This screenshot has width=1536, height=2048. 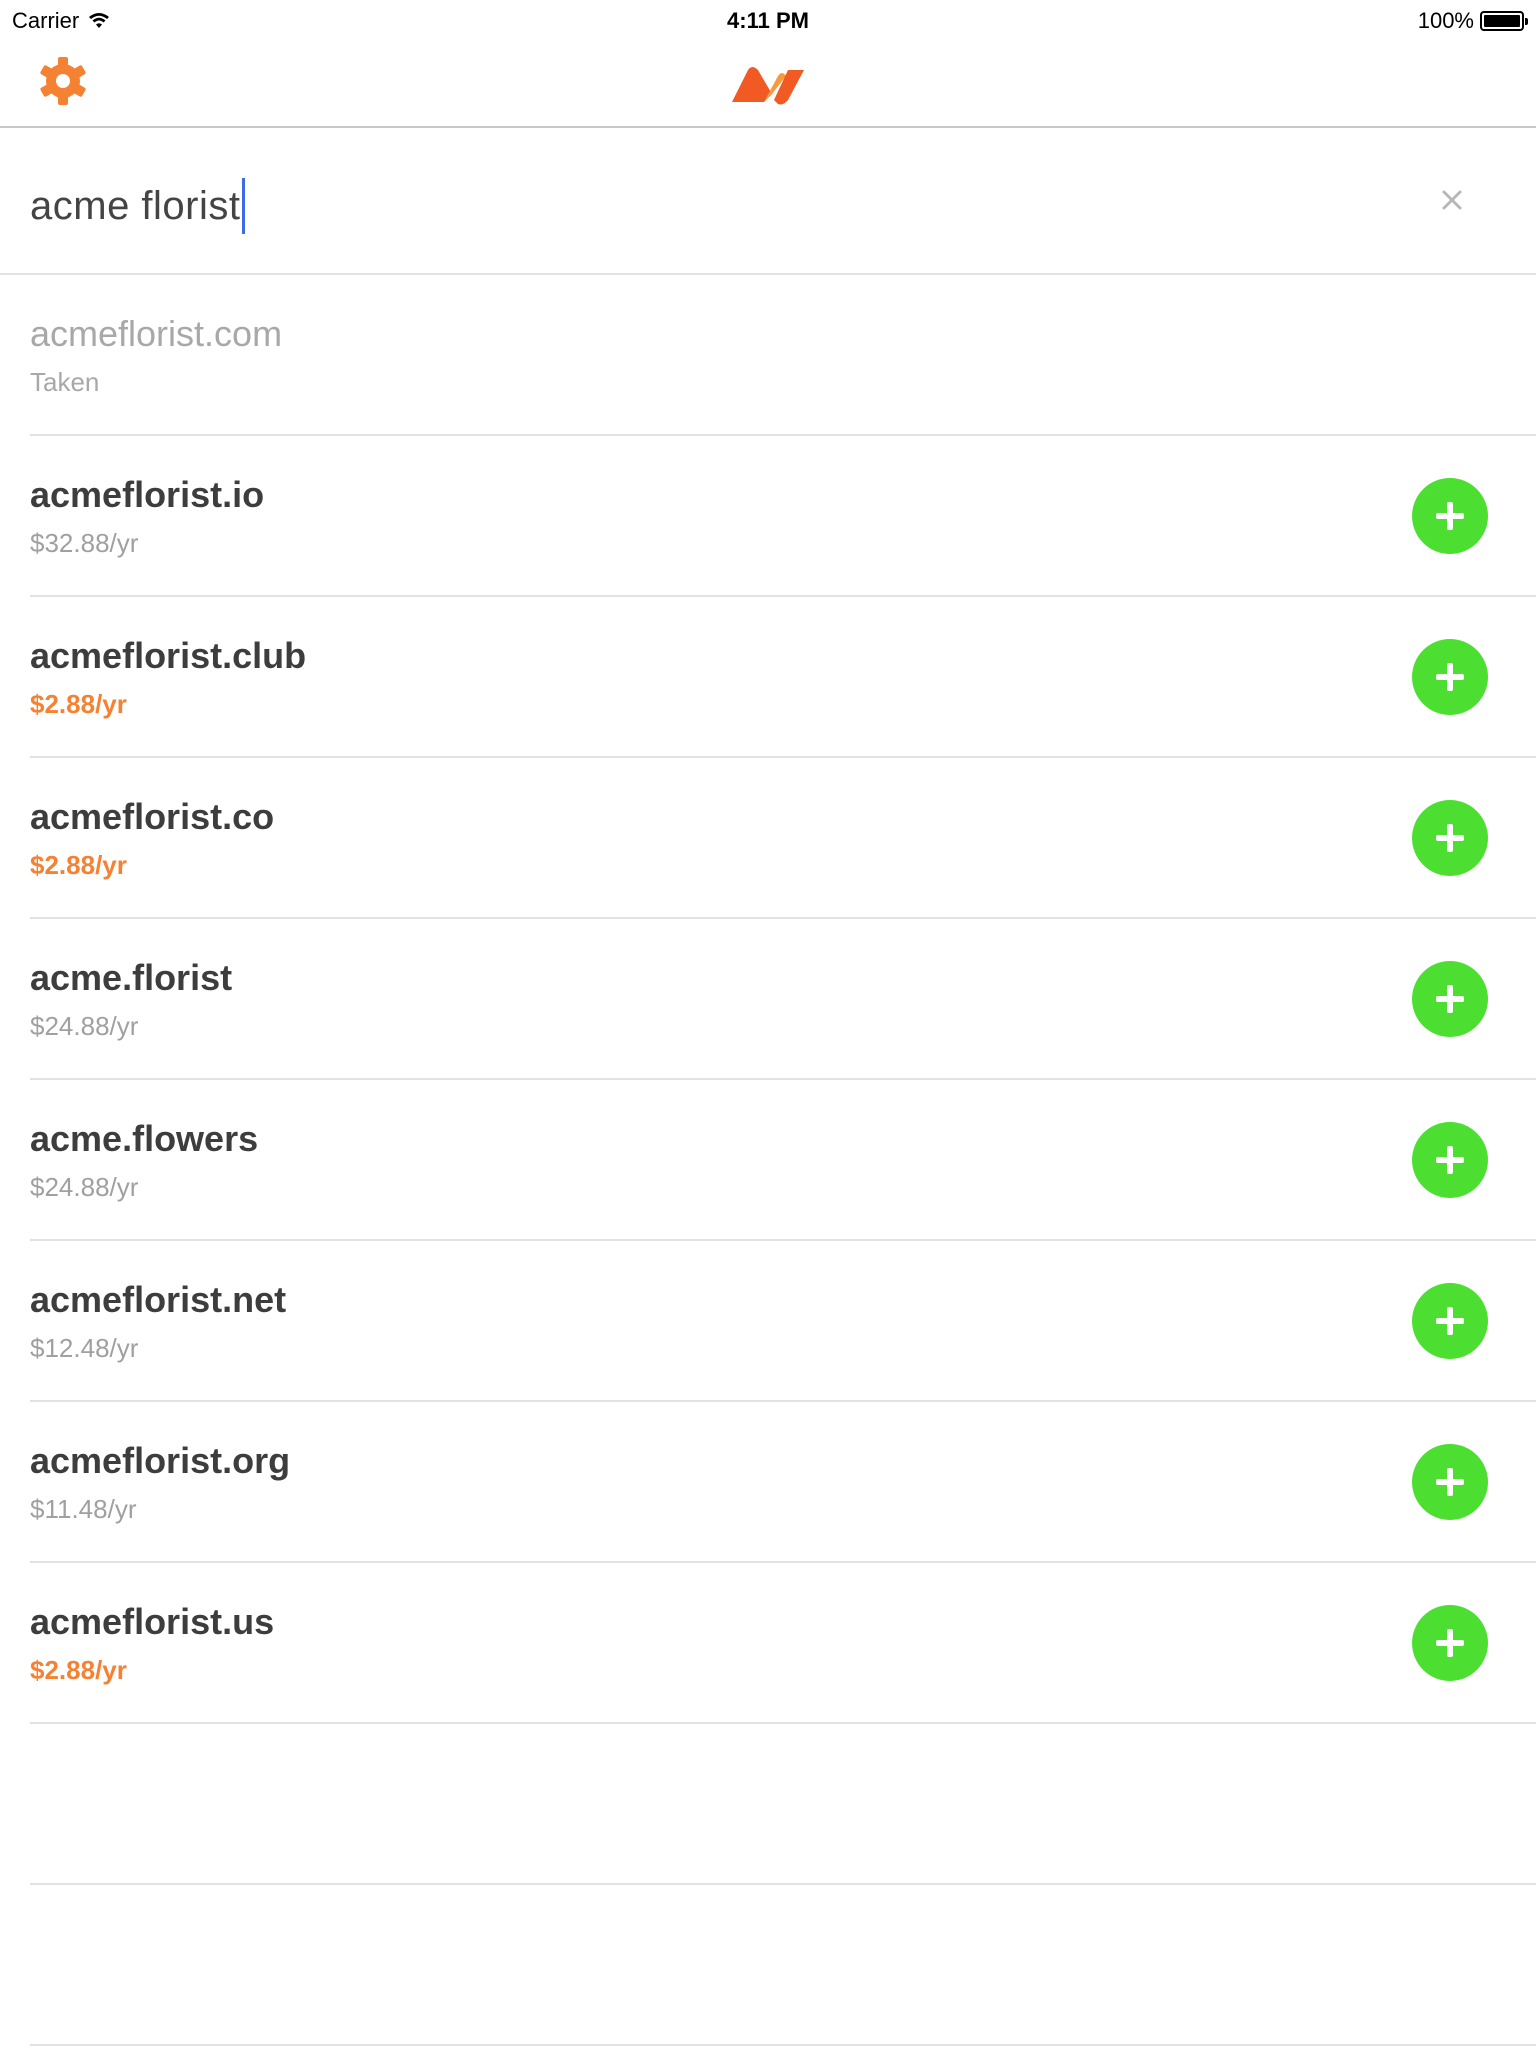 What do you see at coordinates (160, 1460) in the screenshot?
I see `domain-name: acmeflorist.org` at bounding box center [160, 1460].